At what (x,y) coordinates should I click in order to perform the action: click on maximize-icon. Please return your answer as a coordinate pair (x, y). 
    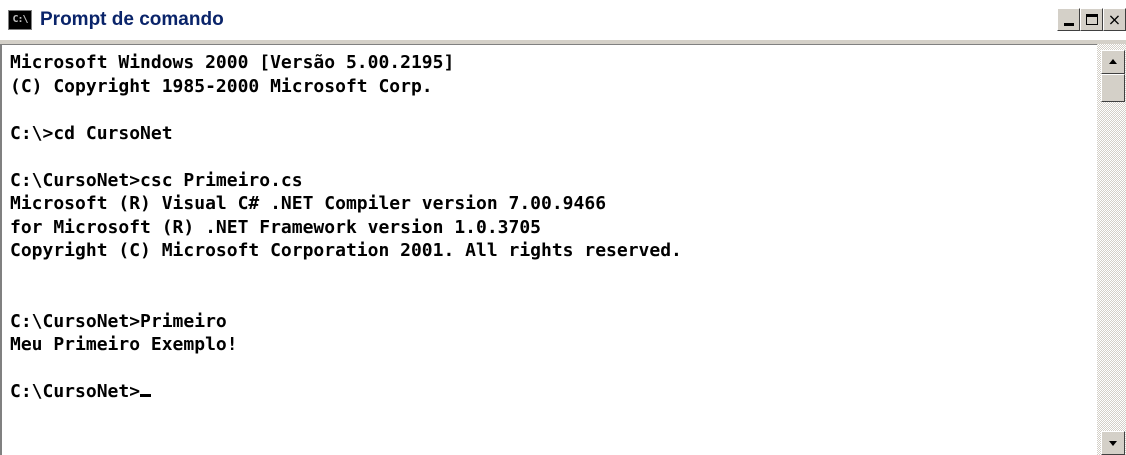
    Looking at the image, I should click on (1091, 19).